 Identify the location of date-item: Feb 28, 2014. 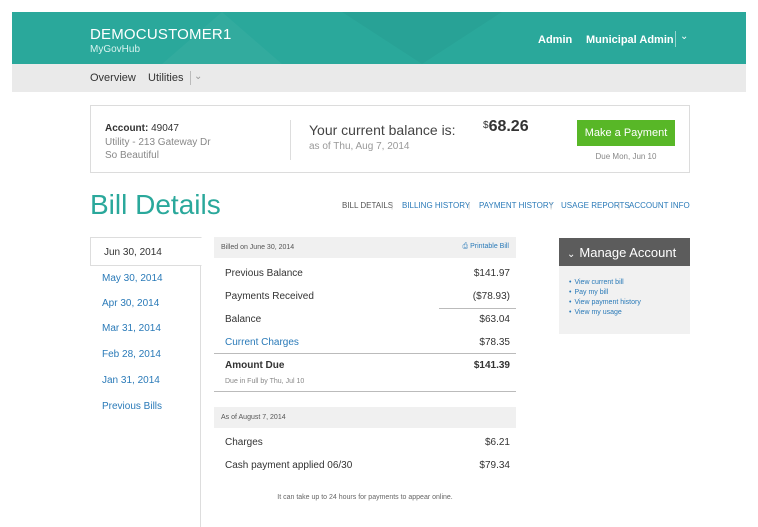
(131, 354).